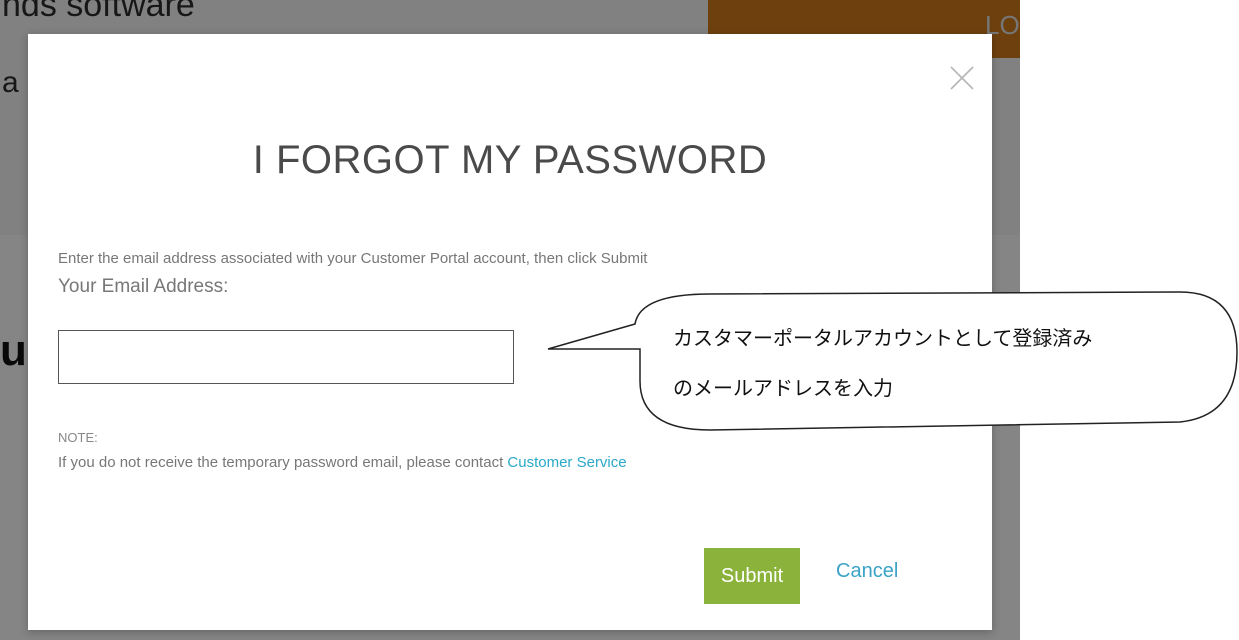 Image resolution: width=1239 pixels, height=640 pixels. What do you see at coordinates (962, 78) in the screenshot?
I see `close-icon` at bounding box center [962, 78].